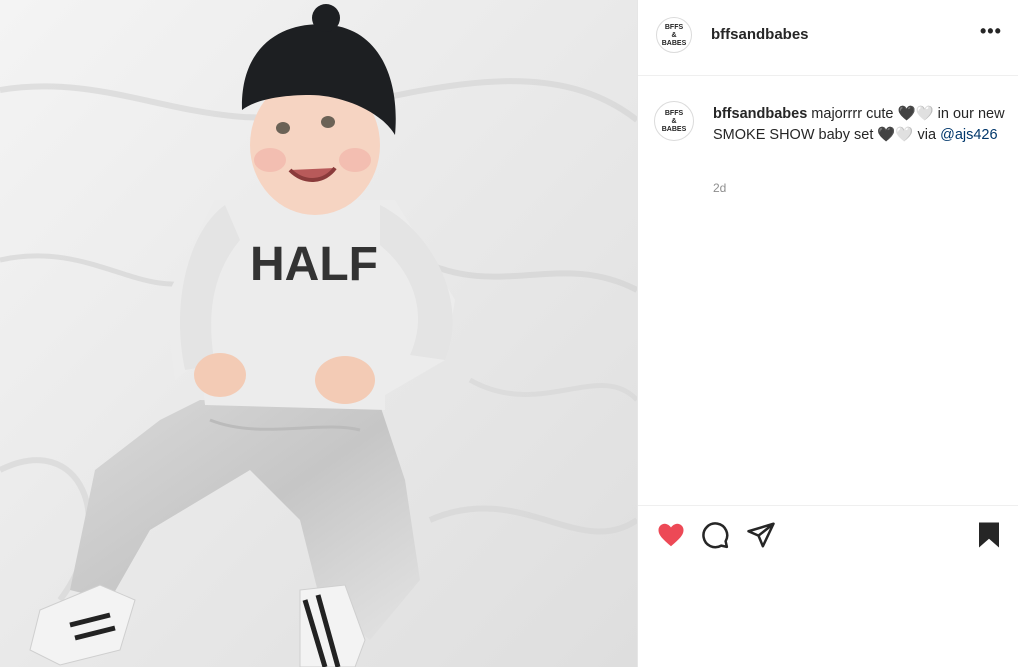  What do you see at coordinates (828, 535) in the screenshot?
I see `action-bar` at bounding box center [828, 535].